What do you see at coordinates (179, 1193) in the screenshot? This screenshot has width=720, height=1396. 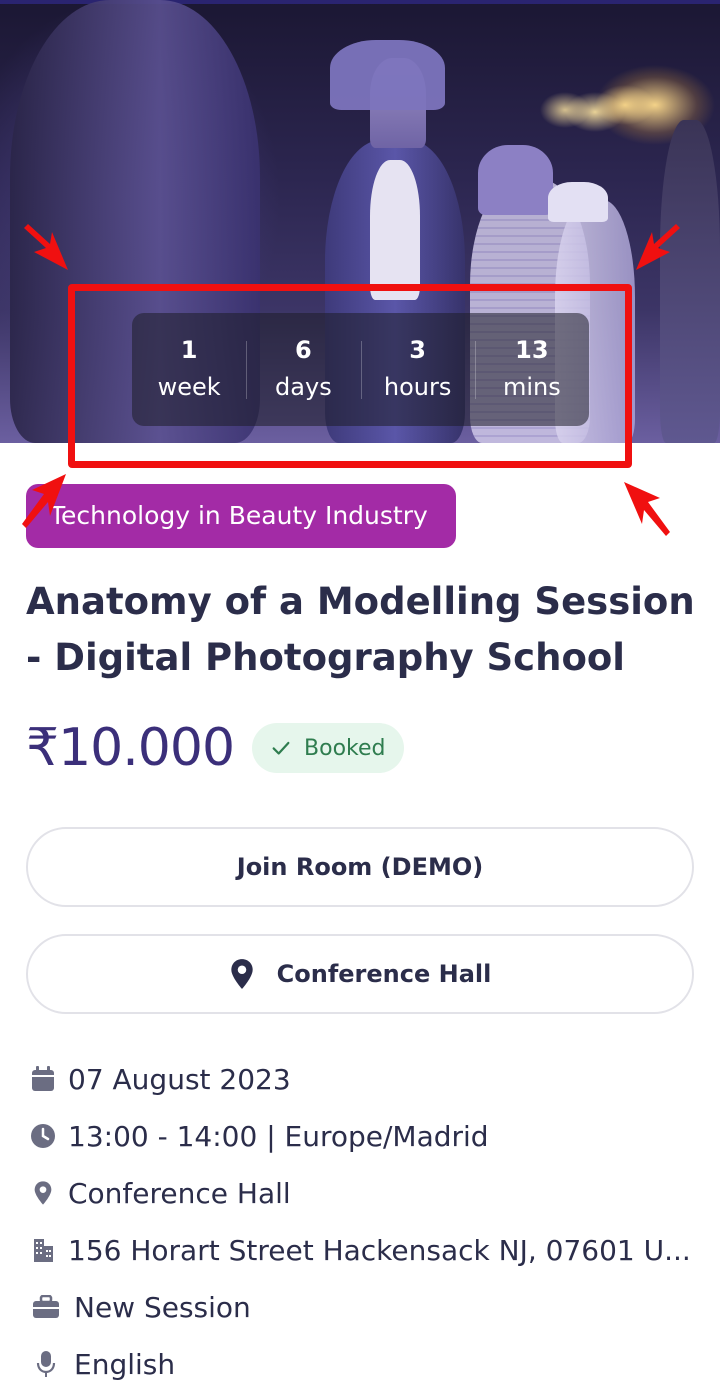 I see `event-venue: Conference Hall` at bounding box center [179, 1193].